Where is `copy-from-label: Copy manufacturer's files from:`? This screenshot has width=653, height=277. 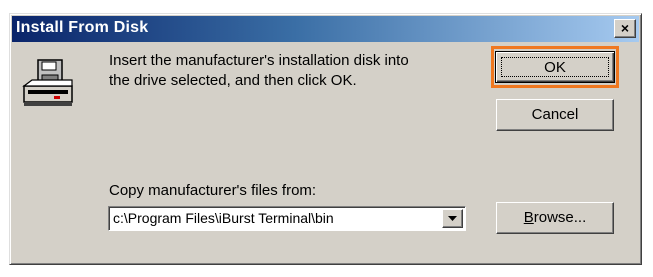 copy-from-label: Copy manufacturer's files from: is located at coordinates (213, 190).